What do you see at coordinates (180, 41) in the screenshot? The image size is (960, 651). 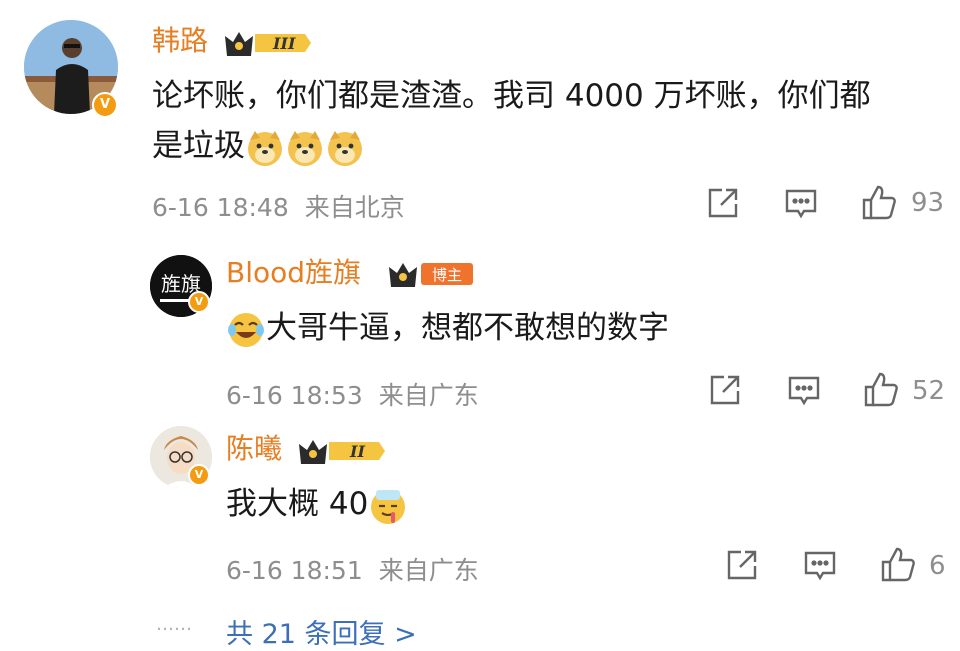 I see `author-name: 韩路` at bounding box center [180, 41].